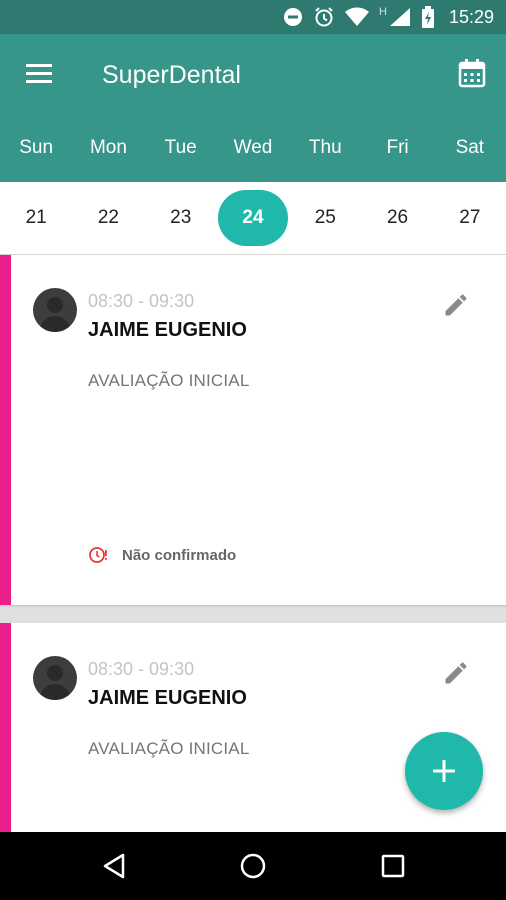  I want to click on back-triangle-icon, so click(114, 866).